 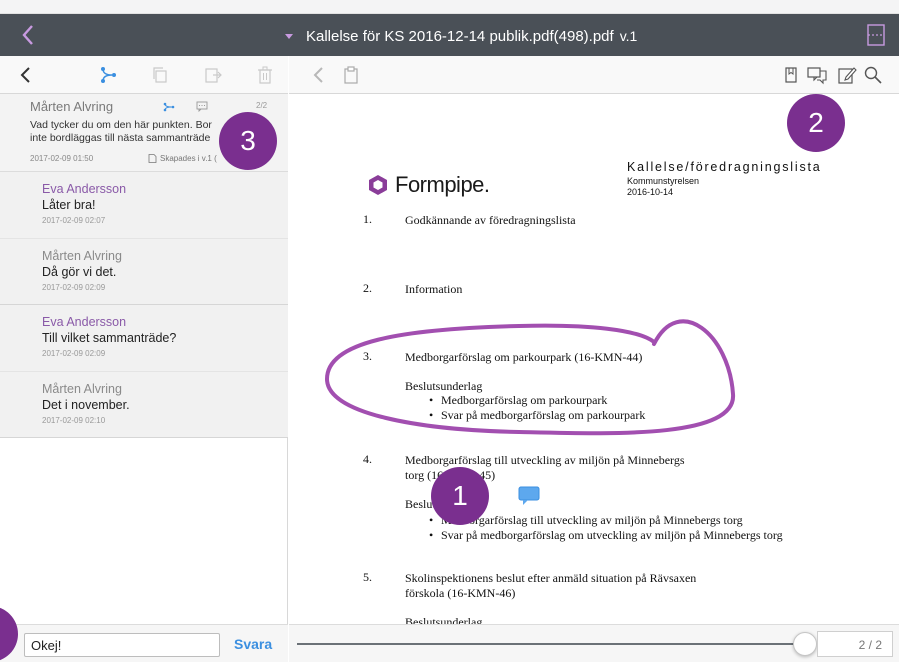 What do you see at coordinates (122, 645) in the screenshot?
I see `reply-input` at bounding box center [122, 645].